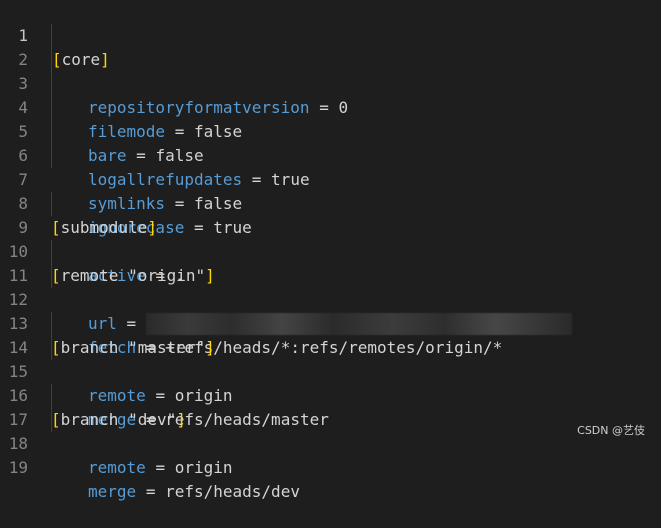 The width and height of the screenshot is (661, 528). What do you see at coordinates (330, 34) in the screenshot?
I see `code-line: 1 [core]` at bounding box center [330, 34].